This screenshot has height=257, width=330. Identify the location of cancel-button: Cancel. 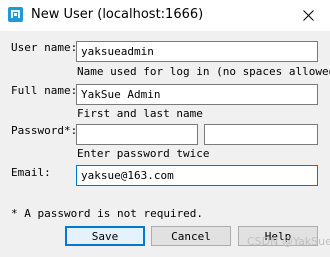
(191, 236).